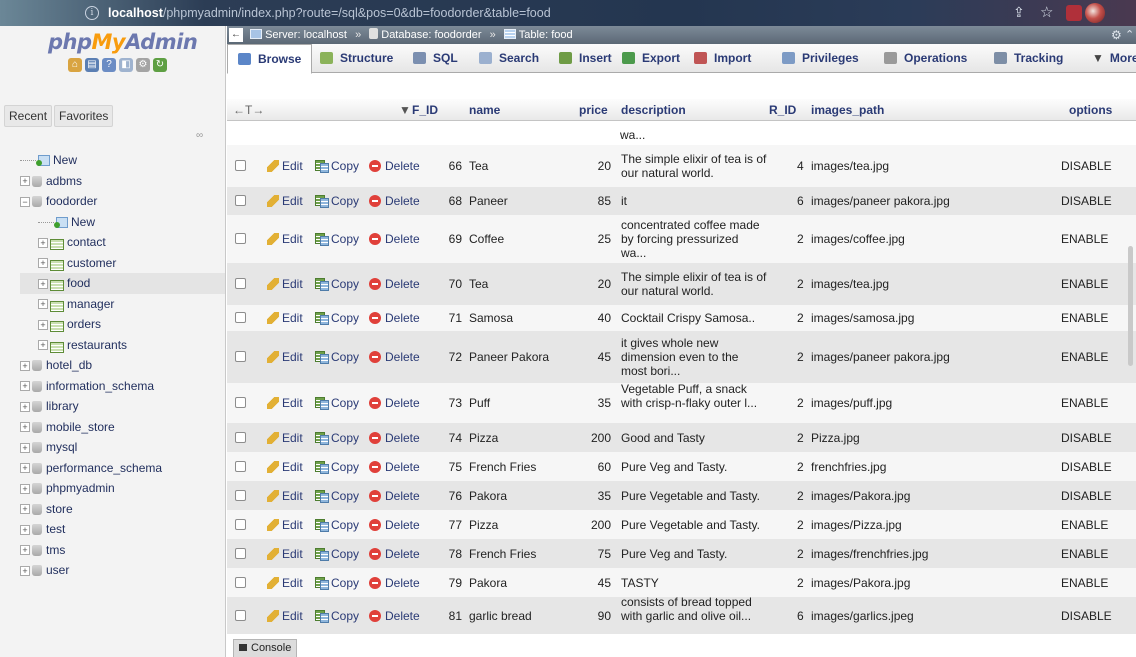 The image size is (1136, 657). I want to click on tree-item-food: + food, so click(122, 283).